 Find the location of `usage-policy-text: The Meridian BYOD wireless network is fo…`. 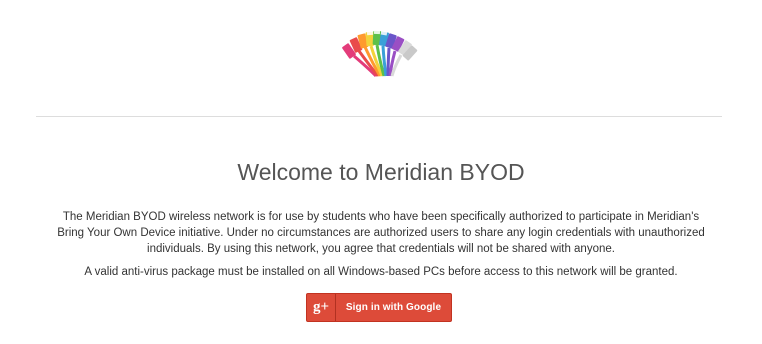

usage-policy-text: The Meridian BYOD wireless network is fo… is located at coordinates (381, 233).